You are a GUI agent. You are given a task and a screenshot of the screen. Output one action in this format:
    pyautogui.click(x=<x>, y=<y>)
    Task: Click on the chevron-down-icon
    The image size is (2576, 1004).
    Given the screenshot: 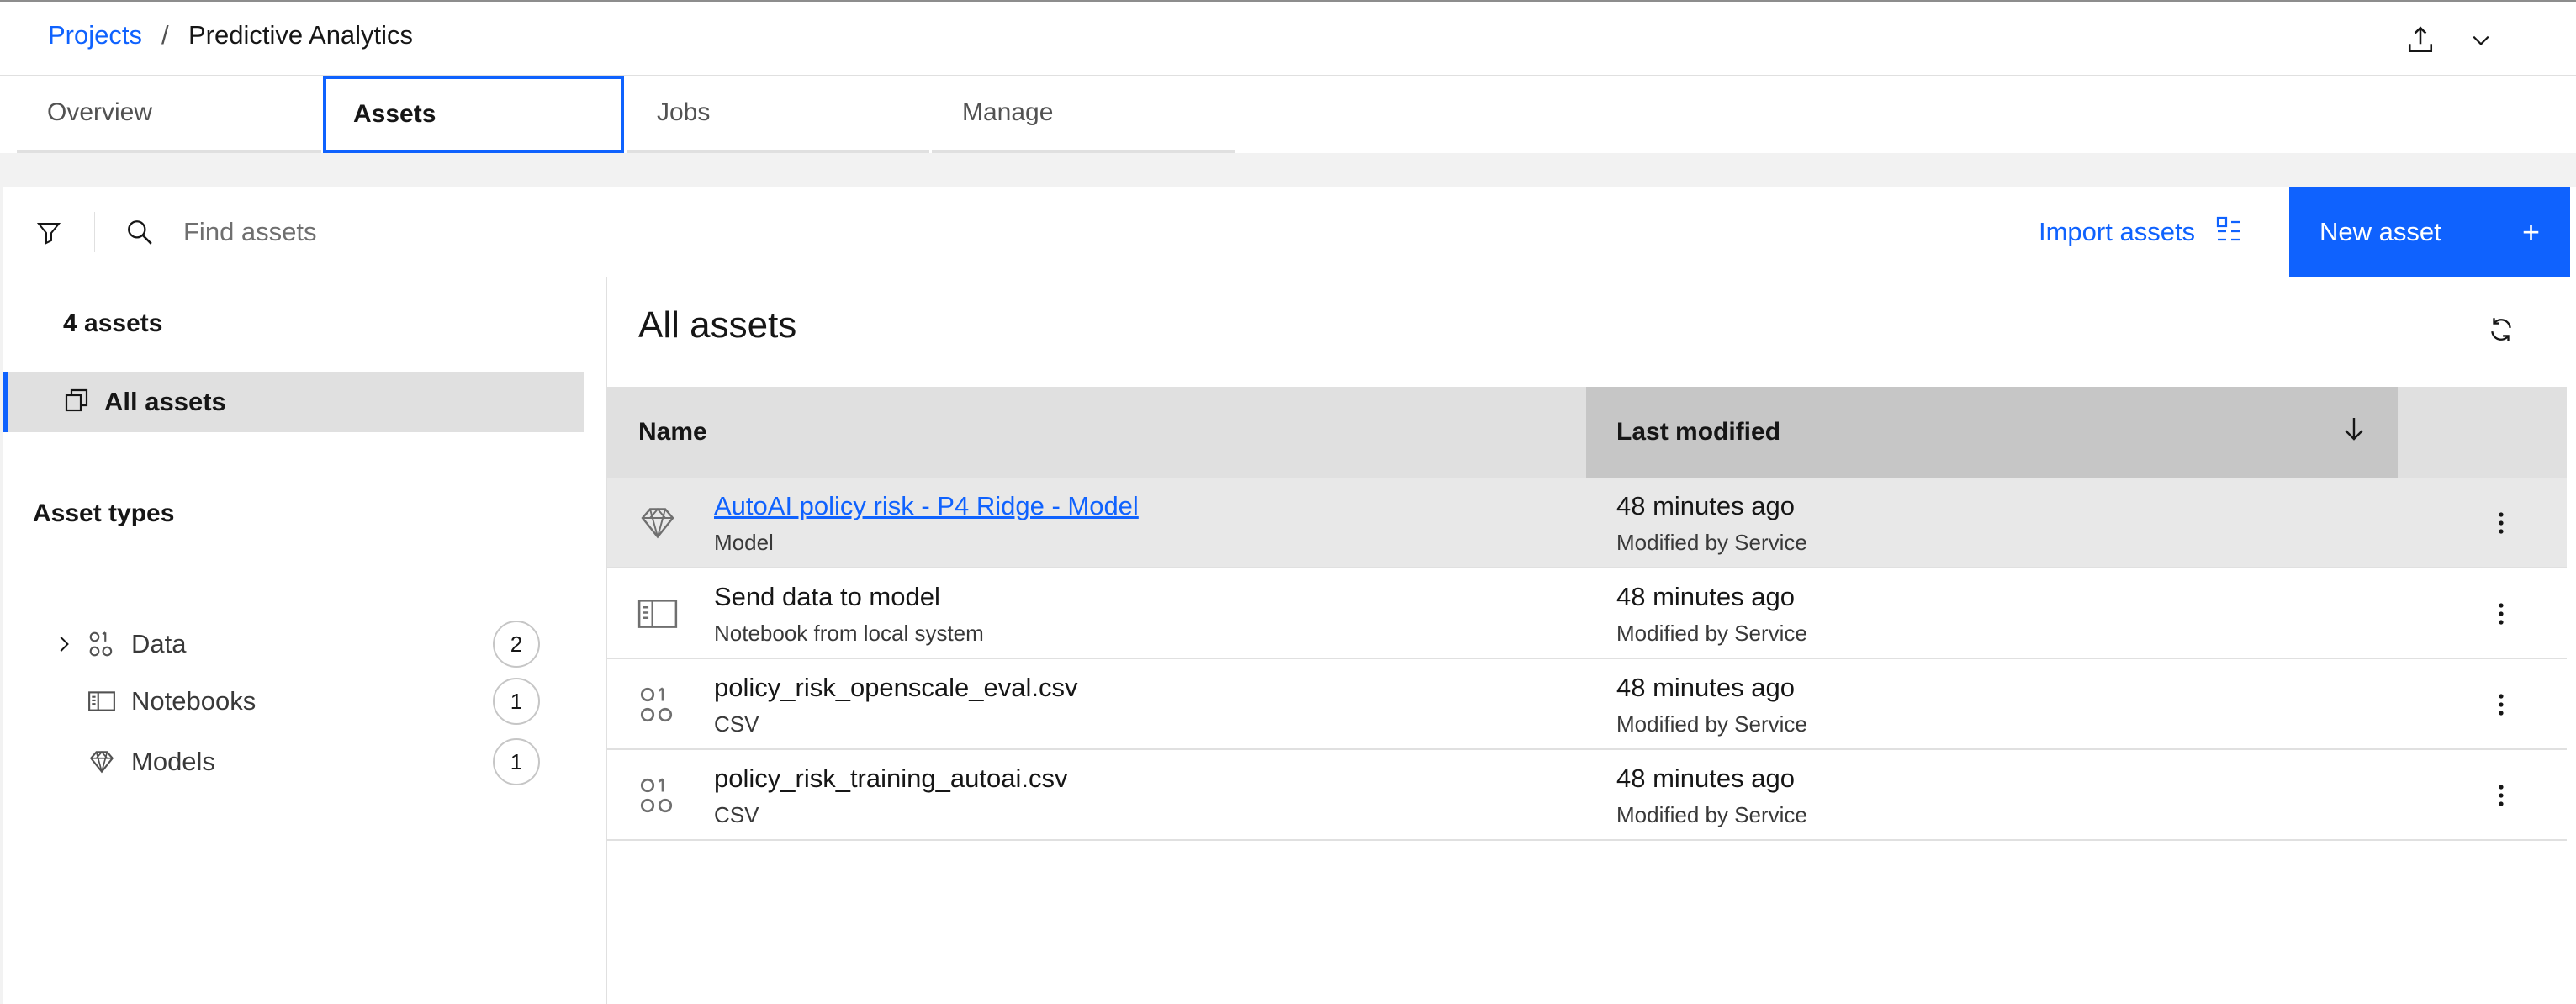 What is the action you would take?
    pyautogui.click(x=2480, y=40)
    